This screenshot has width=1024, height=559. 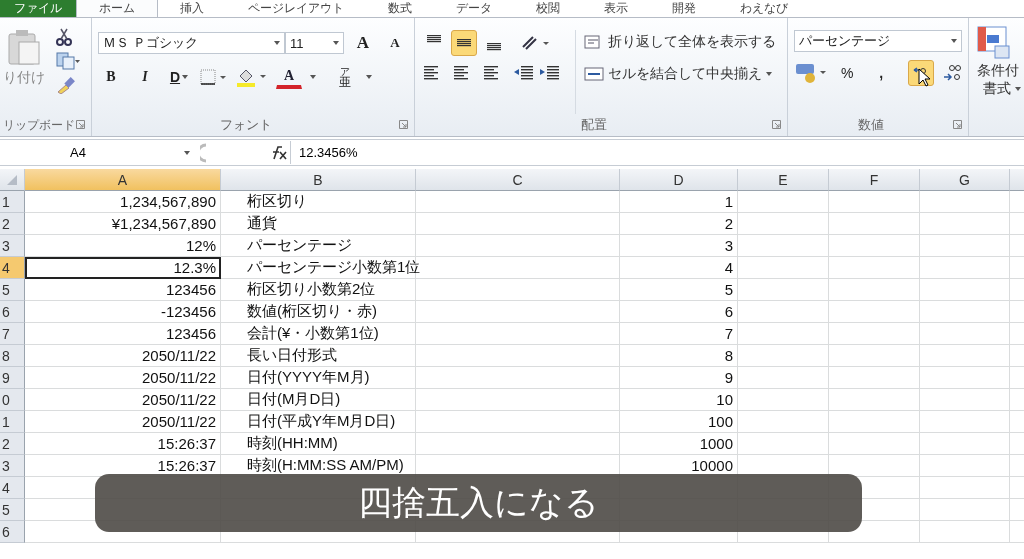 I want to click on font-color-button: A, so click(x=289, y=77).